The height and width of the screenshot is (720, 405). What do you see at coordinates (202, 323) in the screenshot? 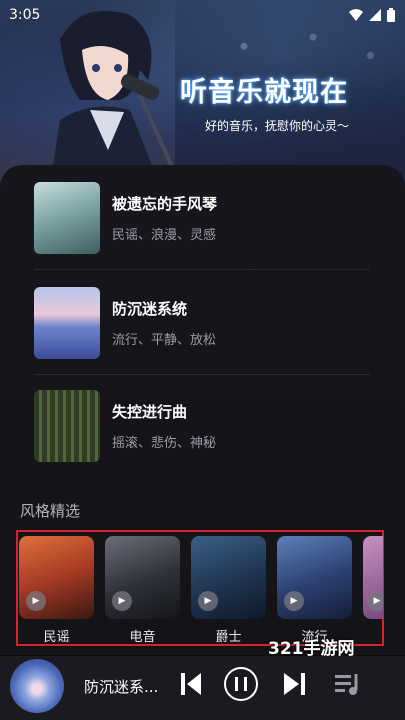
I see `track-item: 防沉迷系统 流行、平静、放松` at bounding box center [202, 323].